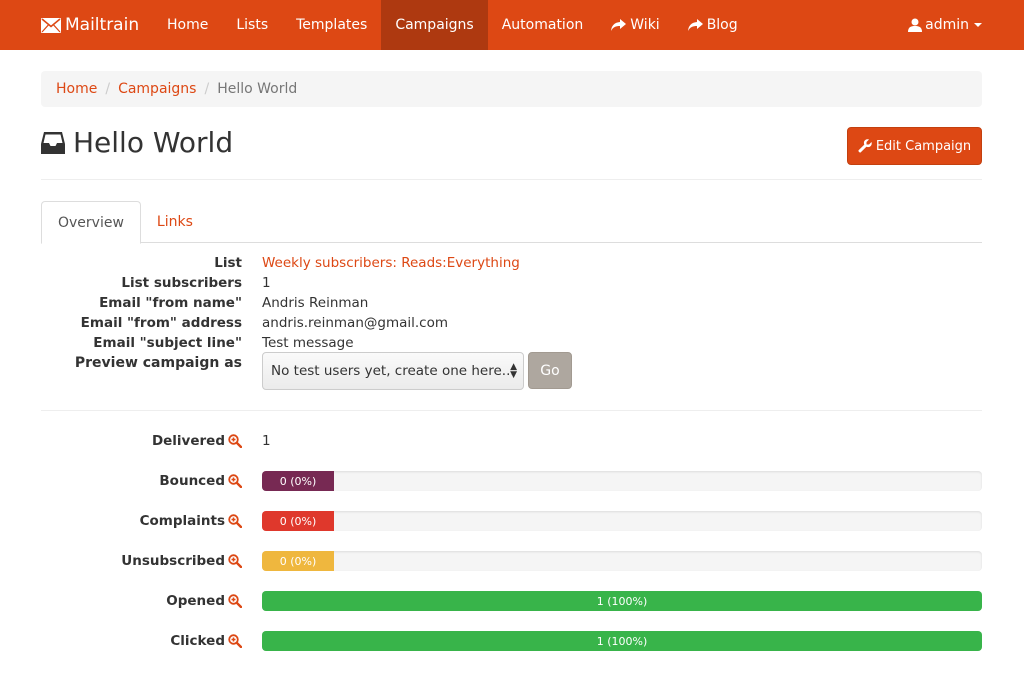 This screenshot has height=683, width=1024. I want to click on stat-row-unsubscribed: Unsubscribed 0 (0%), so click(511, 561).